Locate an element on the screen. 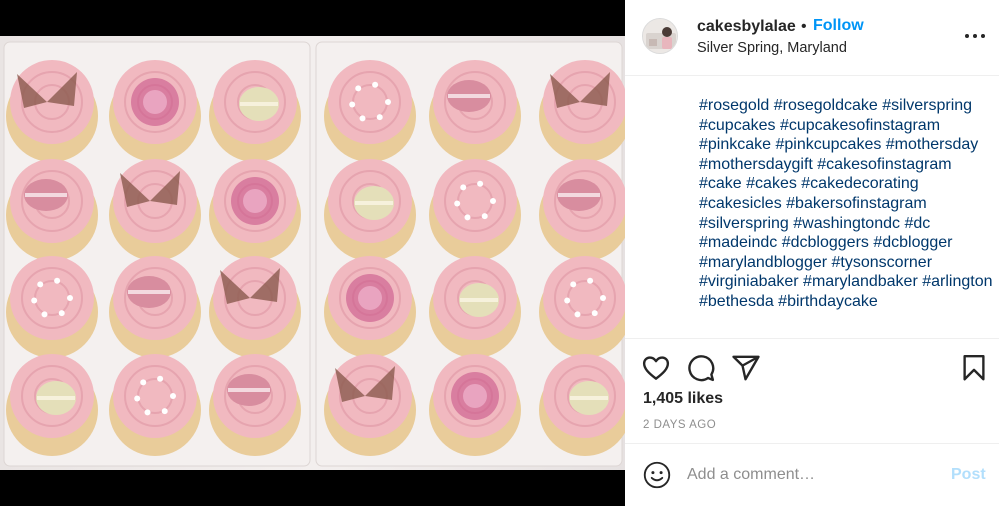 Image resolution: width=999 pixels, height=506 pixels. bookmark-icon is located at coordinates (974, 368).